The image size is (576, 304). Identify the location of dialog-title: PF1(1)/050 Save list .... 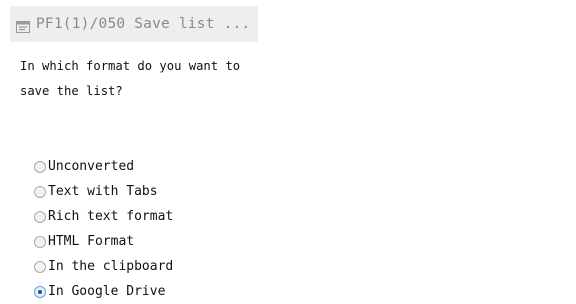
(143, 24).